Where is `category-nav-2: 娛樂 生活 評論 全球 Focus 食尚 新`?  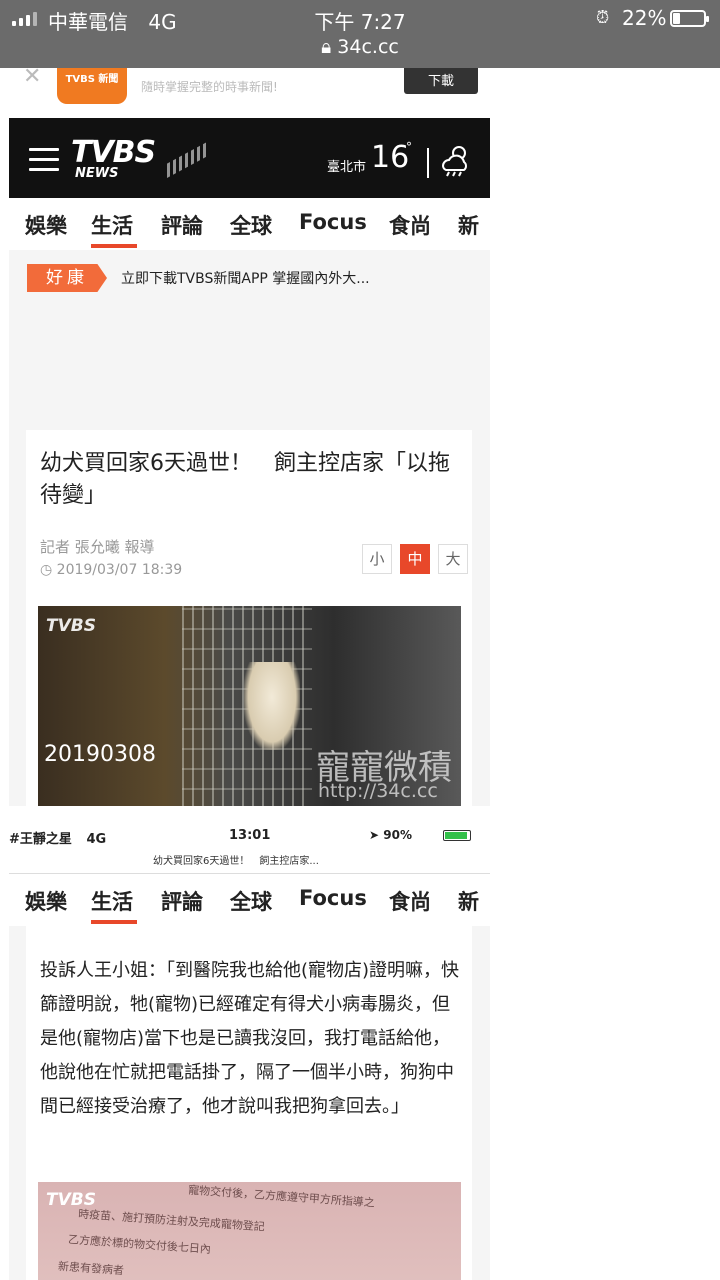 category-nav-2: 娛樂 生活 評論 全球 Focus 食尚 新 is located at coordinates (249, 900).